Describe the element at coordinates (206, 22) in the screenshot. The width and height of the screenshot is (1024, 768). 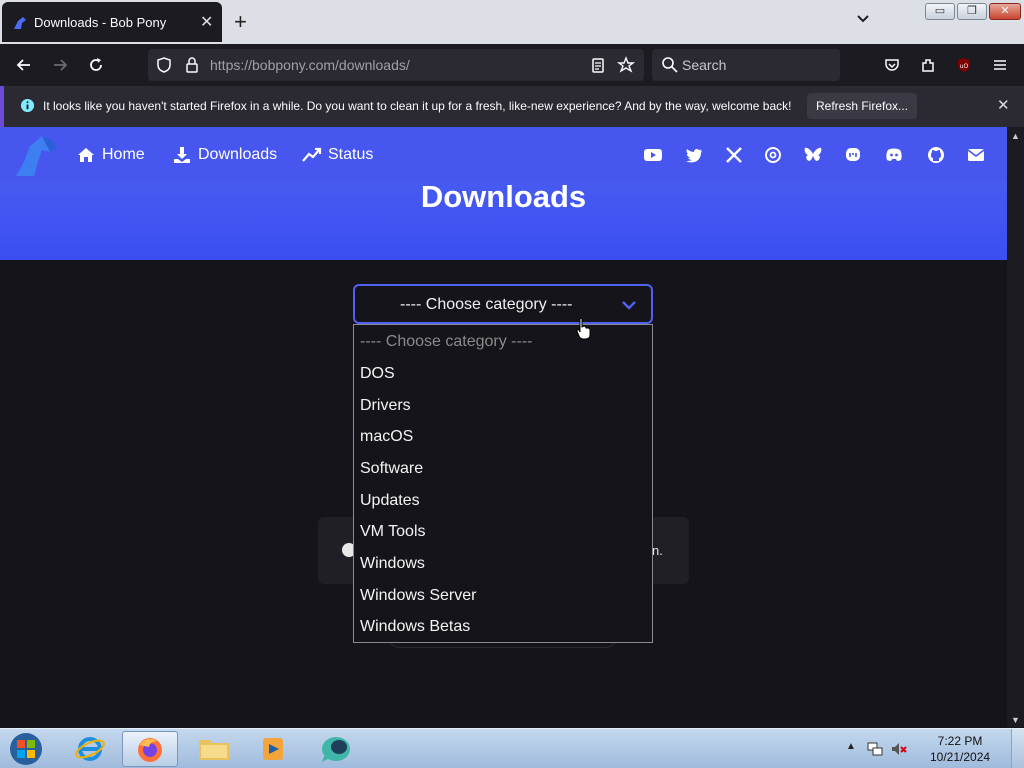
I see `tab-close-icon: ✕` at that location.